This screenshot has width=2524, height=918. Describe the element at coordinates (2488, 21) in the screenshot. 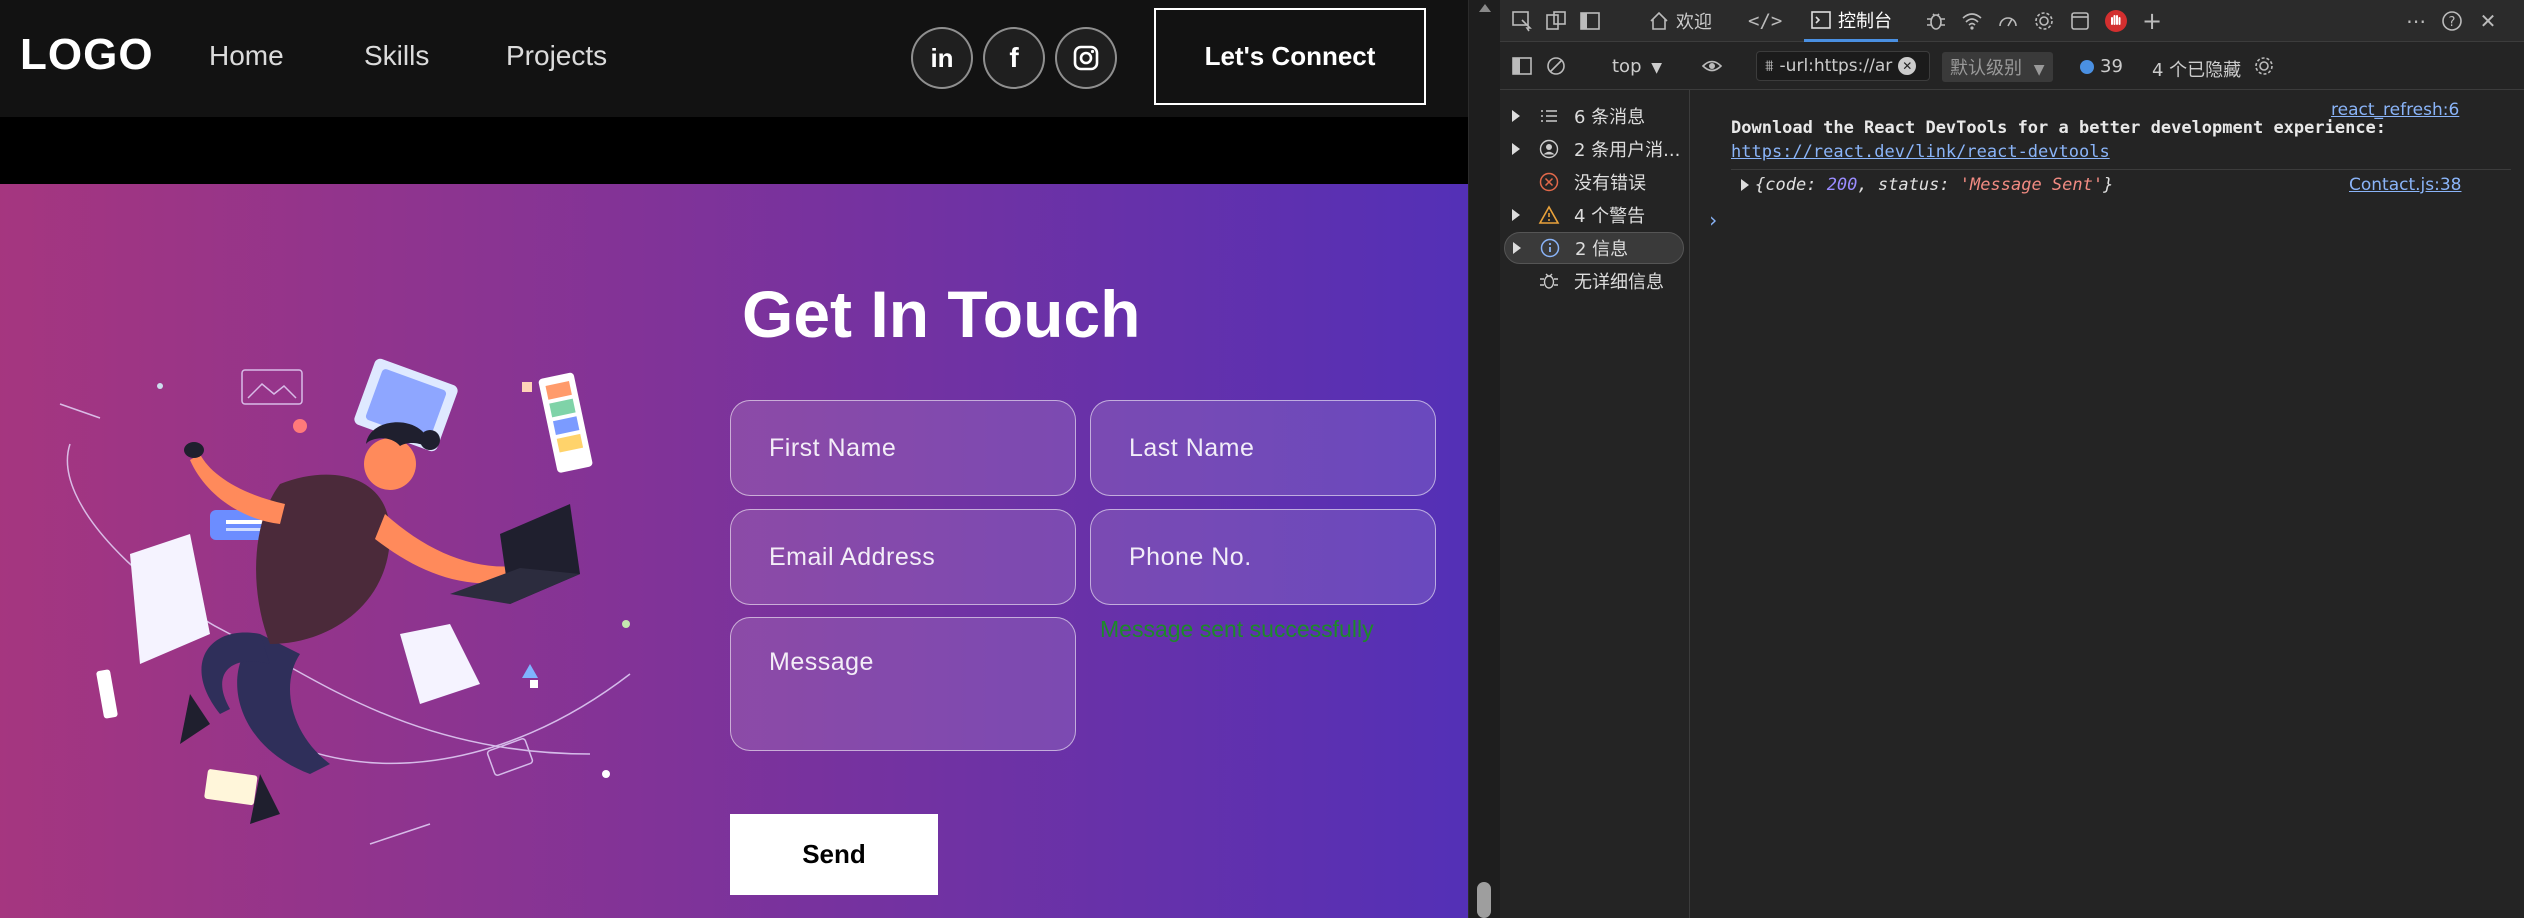

I see `close-icon: ✕` at that location.